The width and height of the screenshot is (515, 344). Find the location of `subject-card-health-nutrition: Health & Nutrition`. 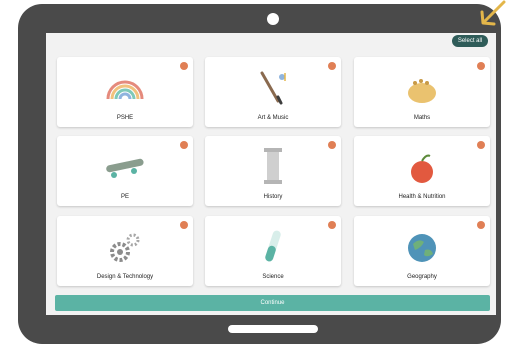

subject-card-health-nutrition: Health & Nutrition is located at coordinates (422, 171).